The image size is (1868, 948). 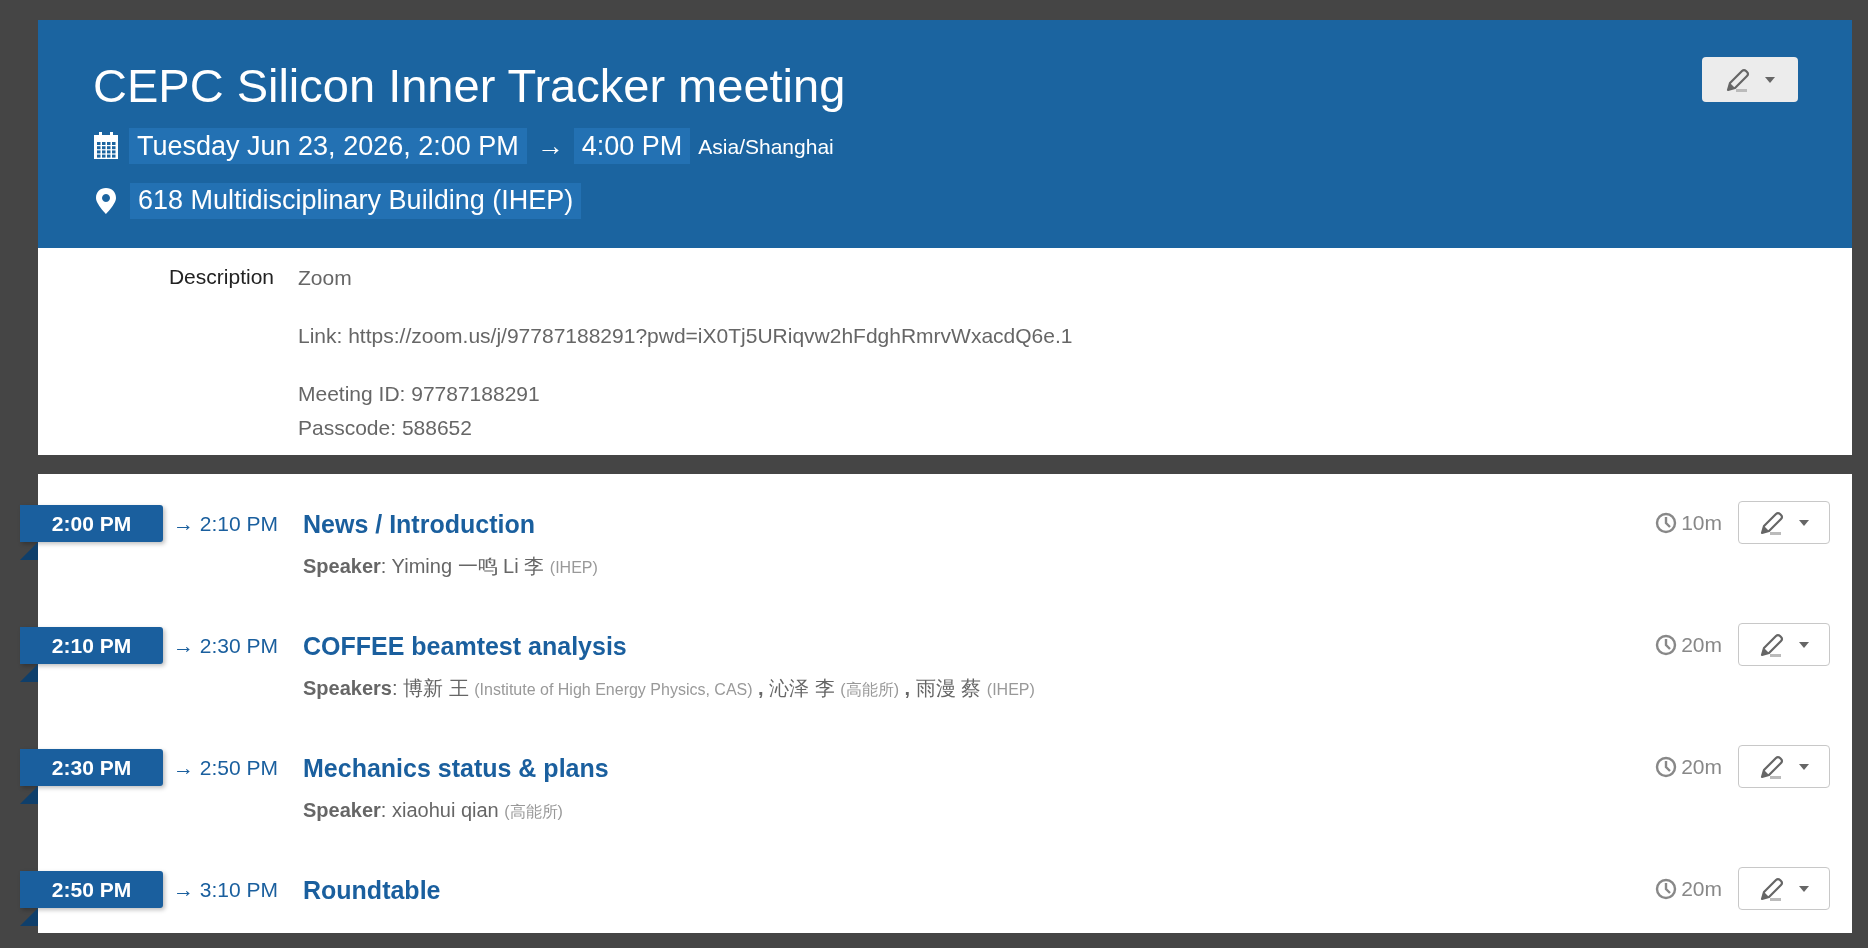 What do you see at coordinates (106, 146) in the screenshot?
I see `calendar-icon` at bounding box center [106, 146].